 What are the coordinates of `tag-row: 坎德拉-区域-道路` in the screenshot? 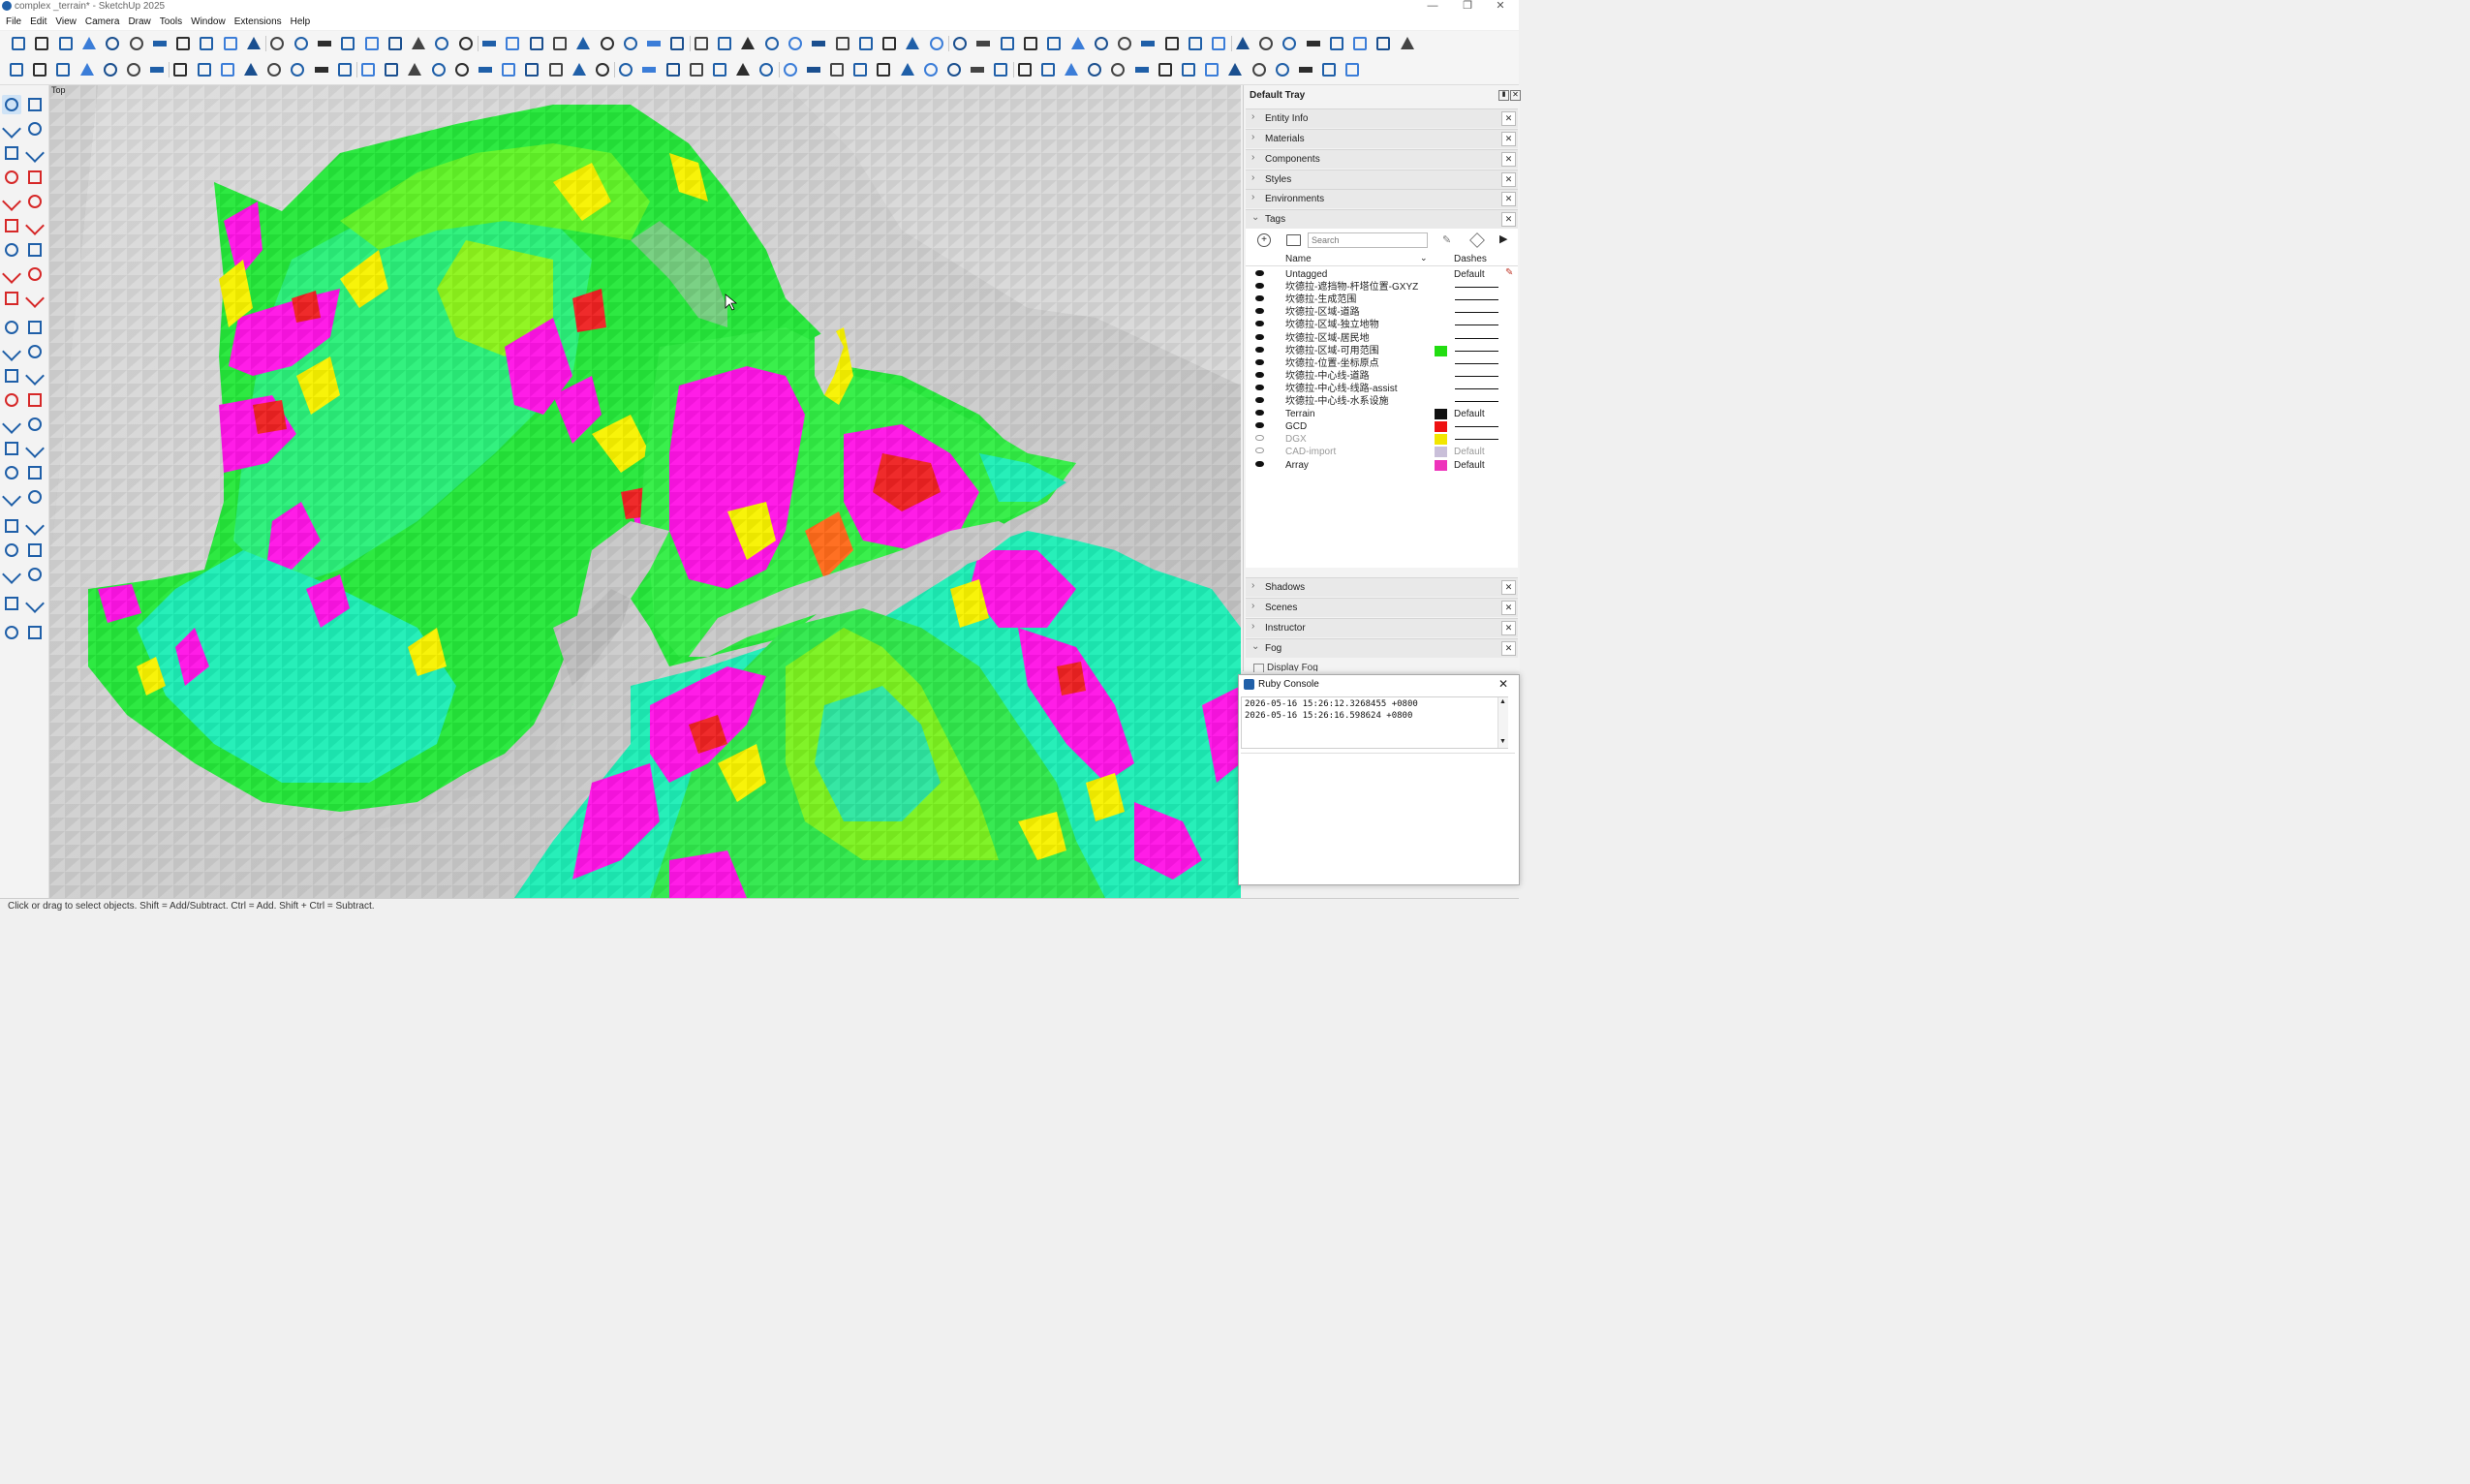 It's located at (1382, 312).